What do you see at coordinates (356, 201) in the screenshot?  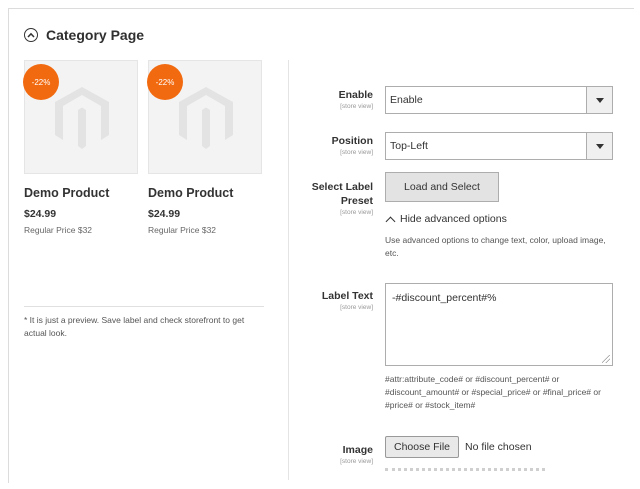 I see `preset-label-line2: Preset` at bounding box center [356, 201].